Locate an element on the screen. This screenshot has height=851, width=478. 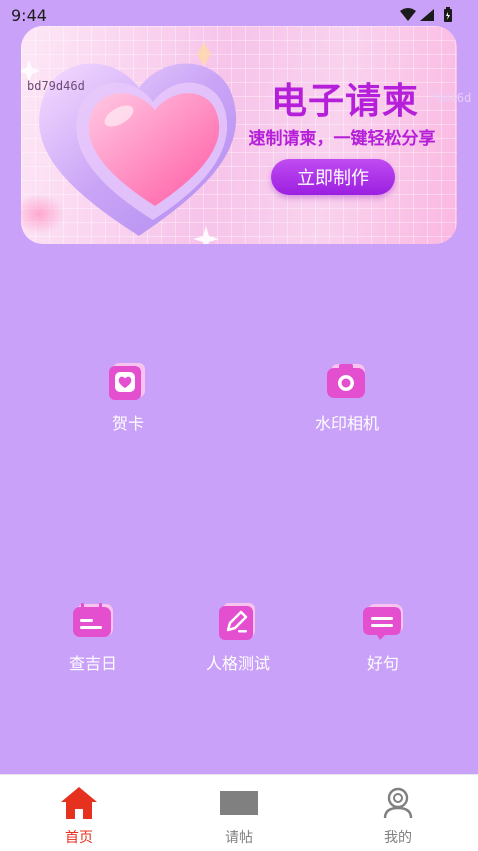
tool-label: 人格测试 is located at coordinates (237, 663).